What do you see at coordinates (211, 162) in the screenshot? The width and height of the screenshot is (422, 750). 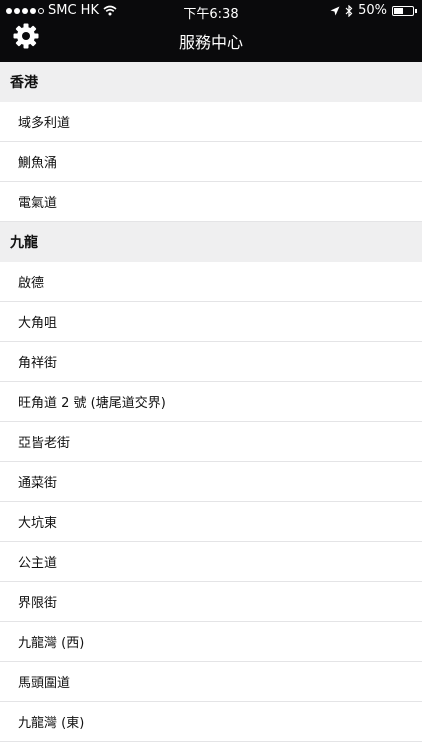 I see `list-item: 鰂魚涌` at bounding box center [211, 162].